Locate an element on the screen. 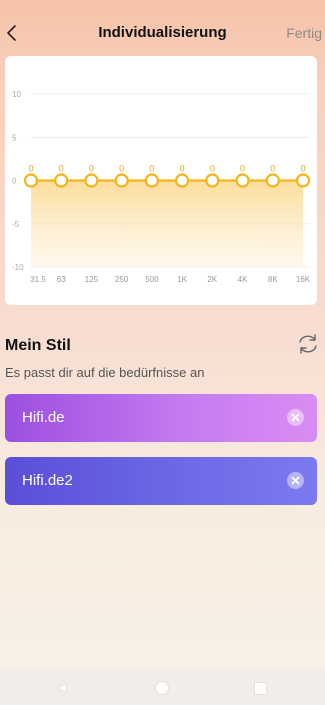 The height and width of the screenshot is (705, 325). my-style-title: Mein Stil is located at coordinates (38, 345).